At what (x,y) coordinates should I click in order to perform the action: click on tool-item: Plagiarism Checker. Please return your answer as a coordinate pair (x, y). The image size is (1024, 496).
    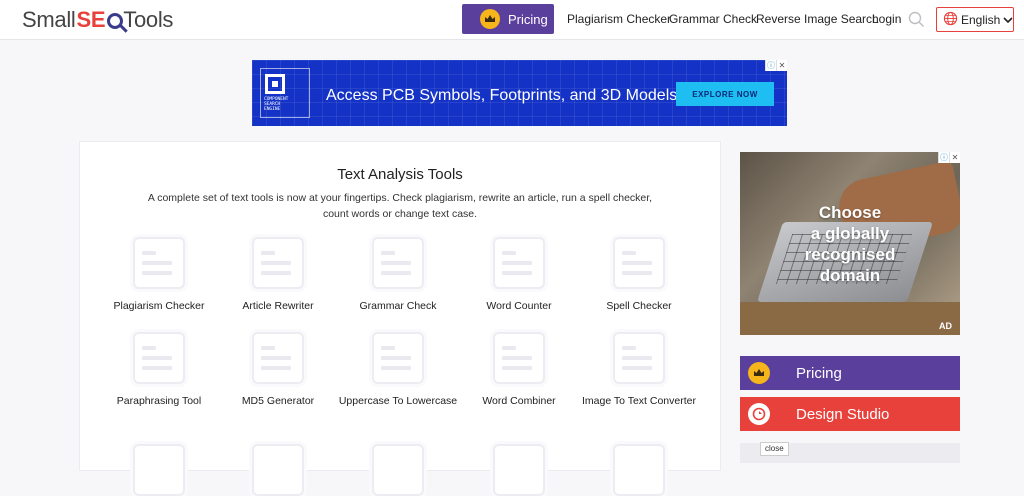
    Looking at the image, I should click on (159, 275).